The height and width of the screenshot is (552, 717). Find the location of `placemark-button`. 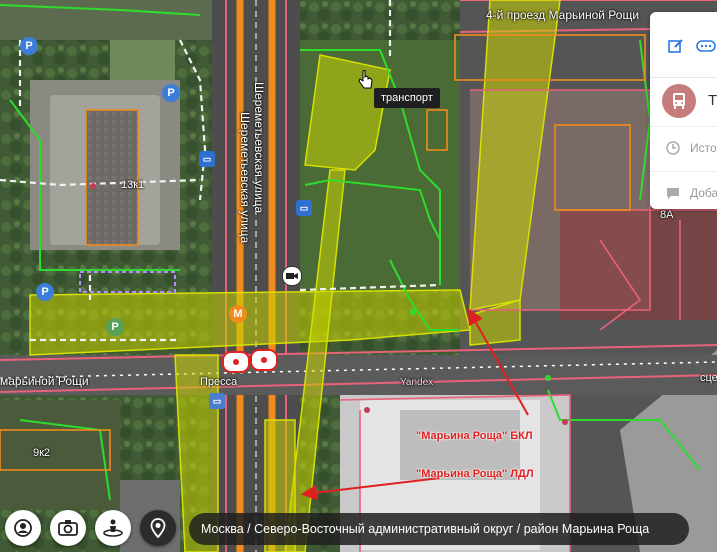

placemark-button is located at coordinates (158, 528).